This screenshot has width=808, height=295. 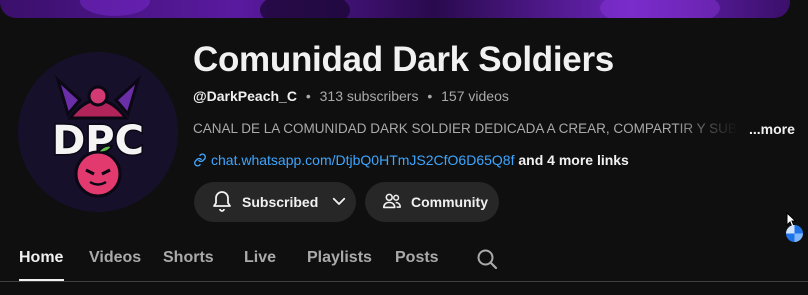 I want to click on tab-videos: Videos, so click(x=115, y=258).